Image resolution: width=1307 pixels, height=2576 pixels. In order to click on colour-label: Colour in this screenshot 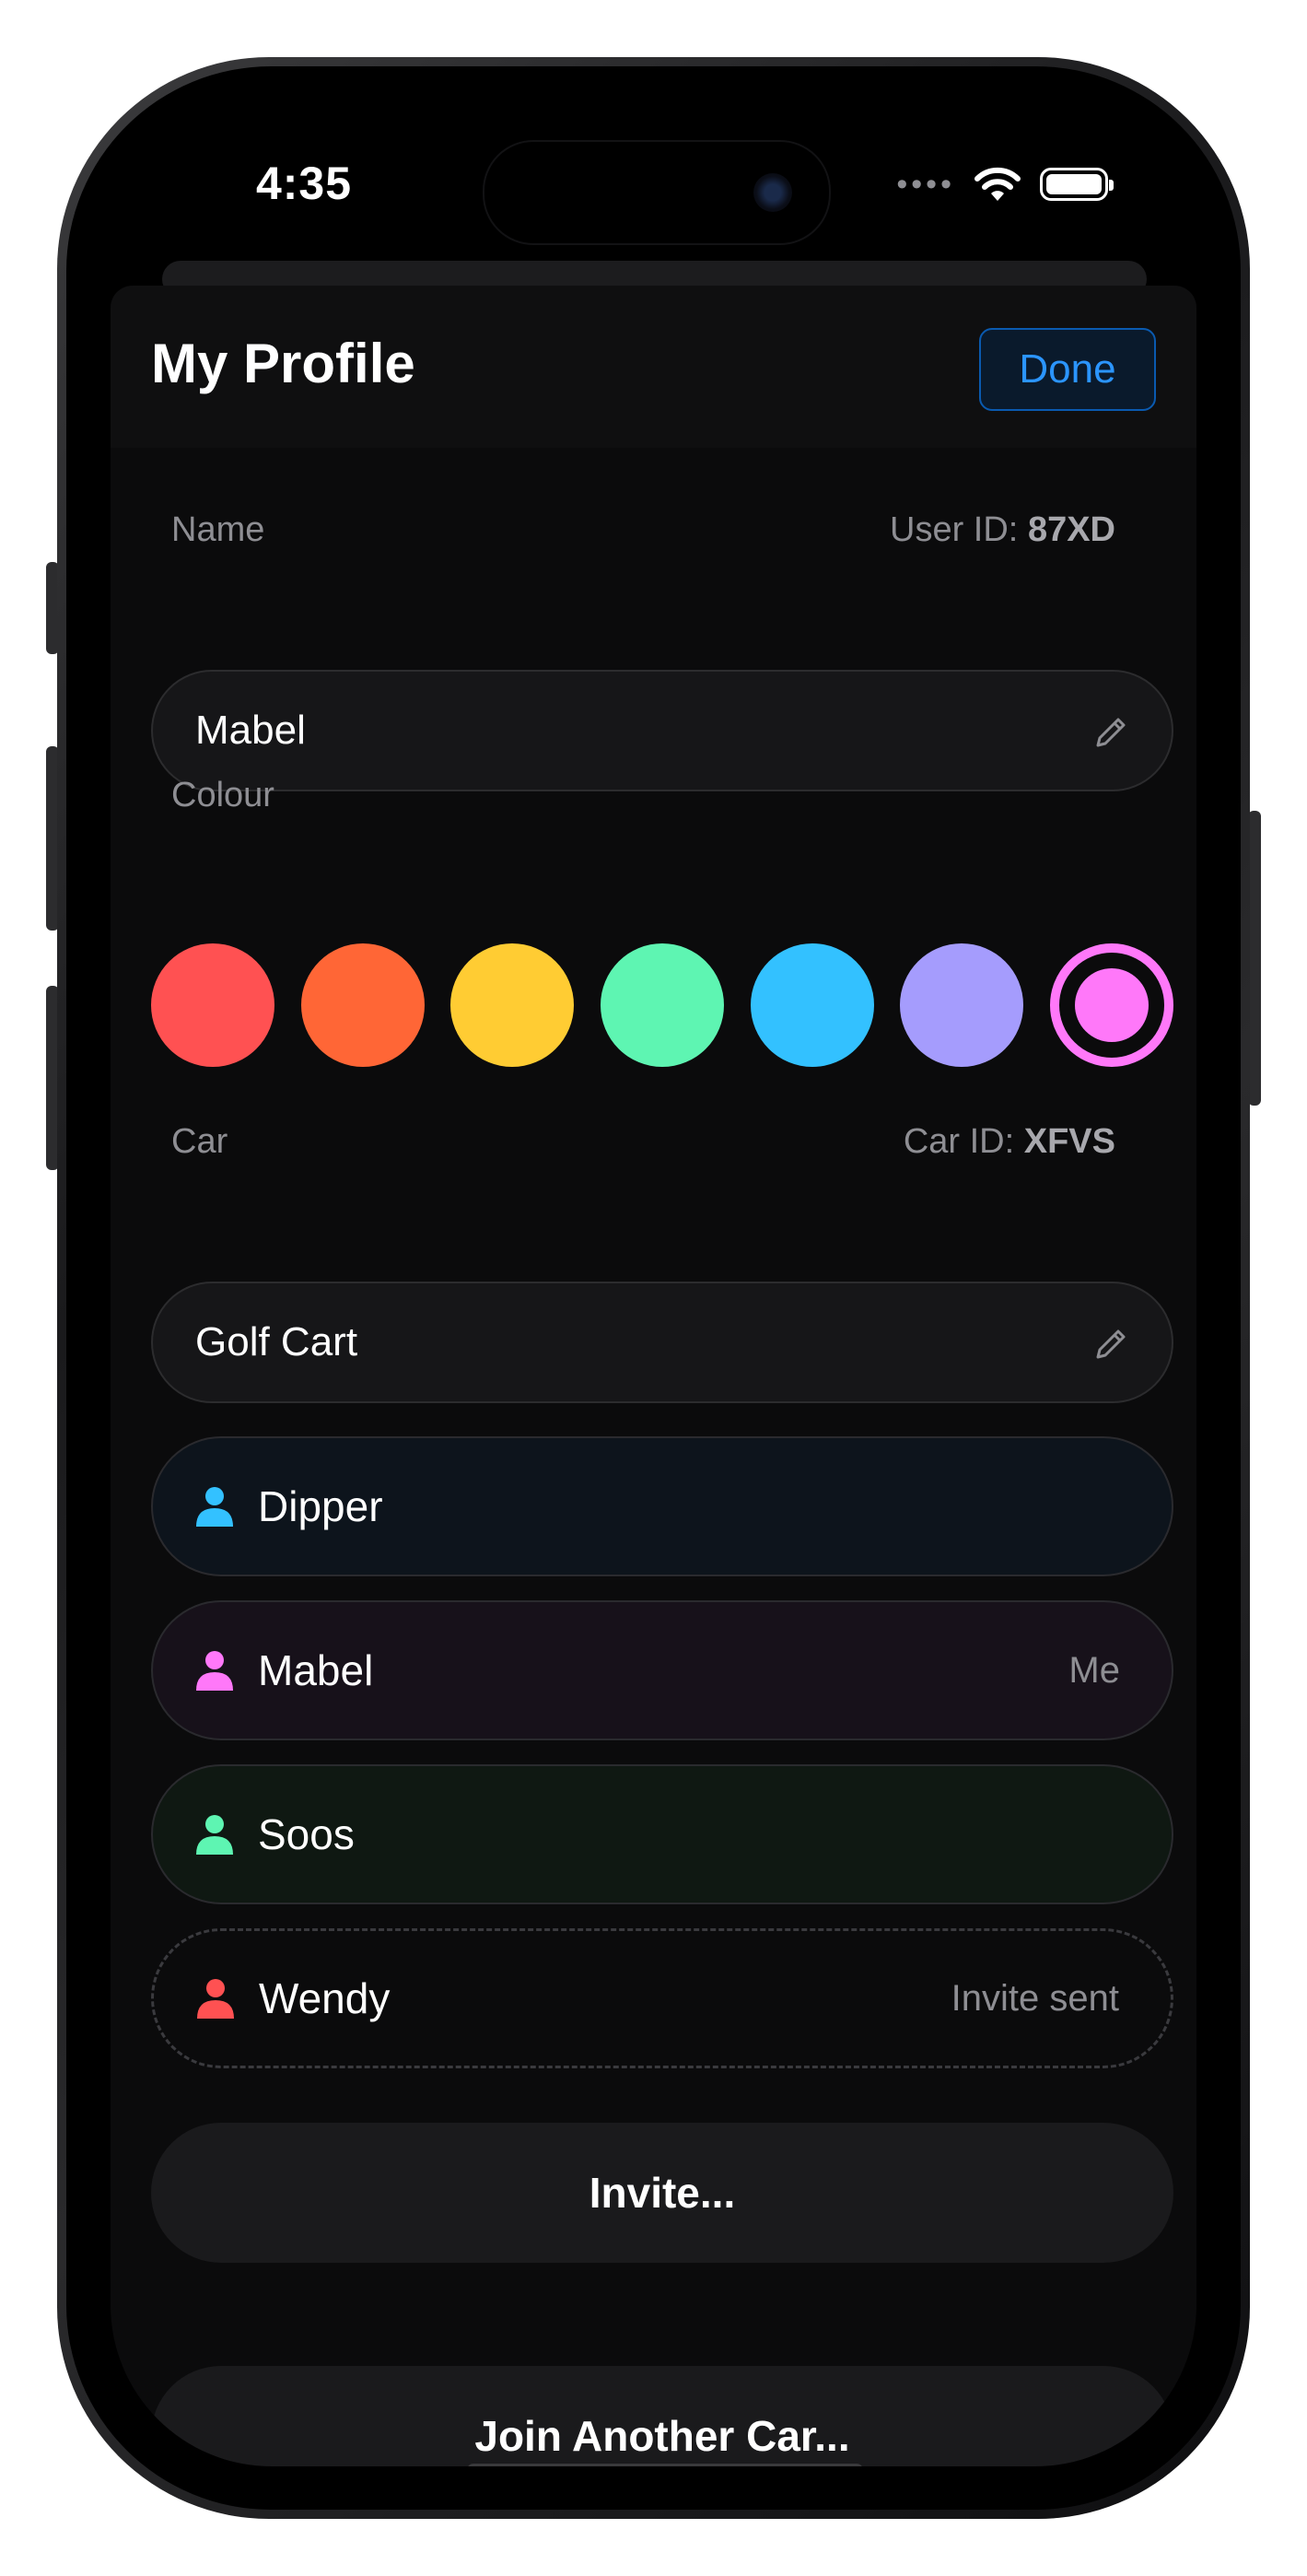, I will do `click(223, 795)`.